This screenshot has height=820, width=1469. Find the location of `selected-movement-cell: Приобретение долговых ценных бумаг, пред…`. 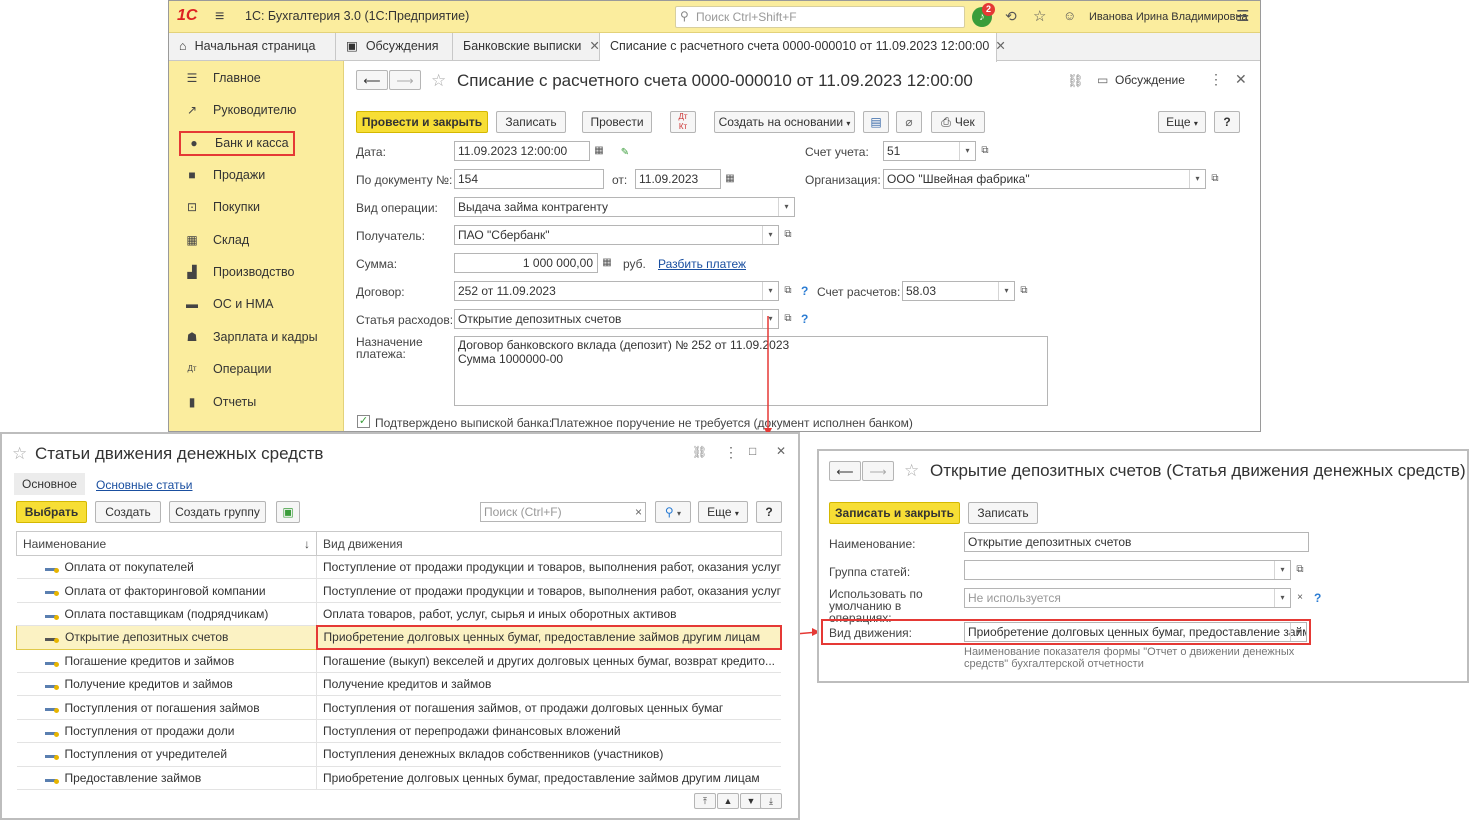

selected-movement-cell: Приобретение долговых ценных бумаг, пред… is located at coordinates (549, 637).